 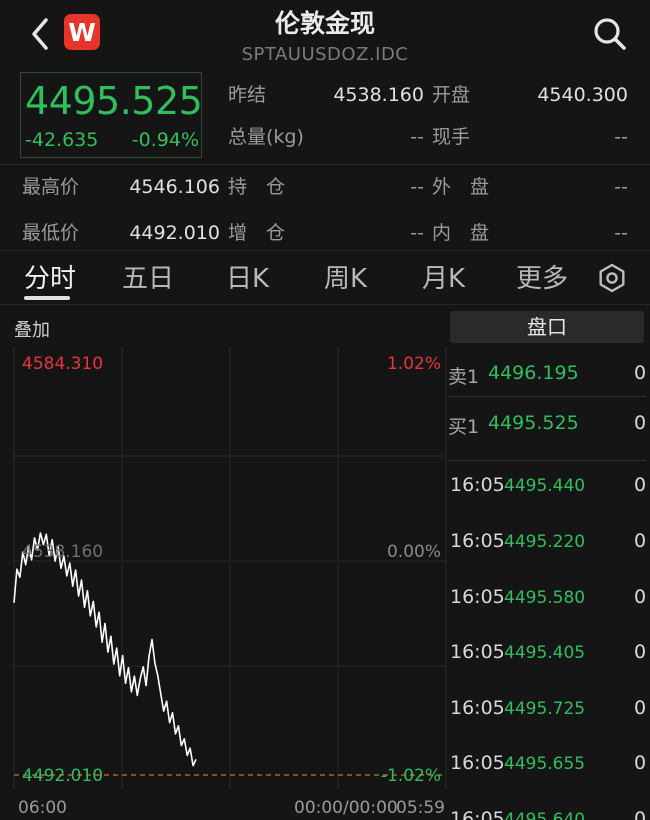 What do you see at coordinates (51, 187) in the screenshot?
I see `high-label: 最高价` at bounding box center [51, 187].